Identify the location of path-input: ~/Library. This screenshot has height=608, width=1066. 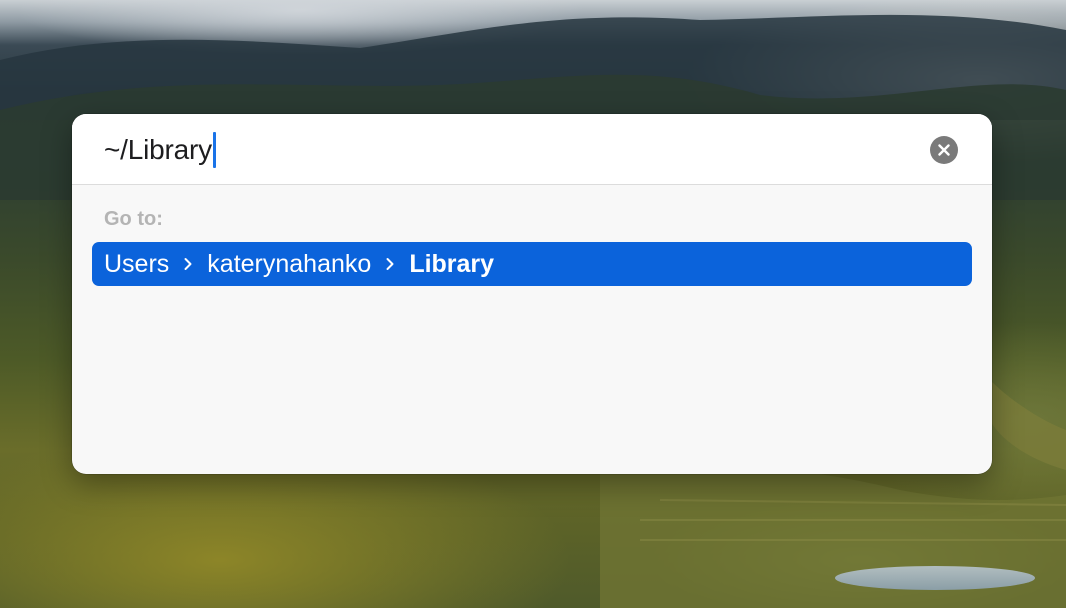
(160, 150).